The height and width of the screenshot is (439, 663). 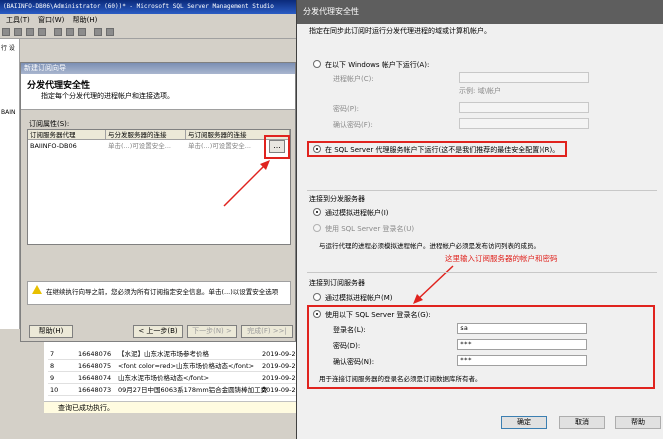 What do you see at coordinates (67, 146) in the screenshot?
I see `grid-cell-agent: BAIINFO-DB06` at bounding box center [67, 146].